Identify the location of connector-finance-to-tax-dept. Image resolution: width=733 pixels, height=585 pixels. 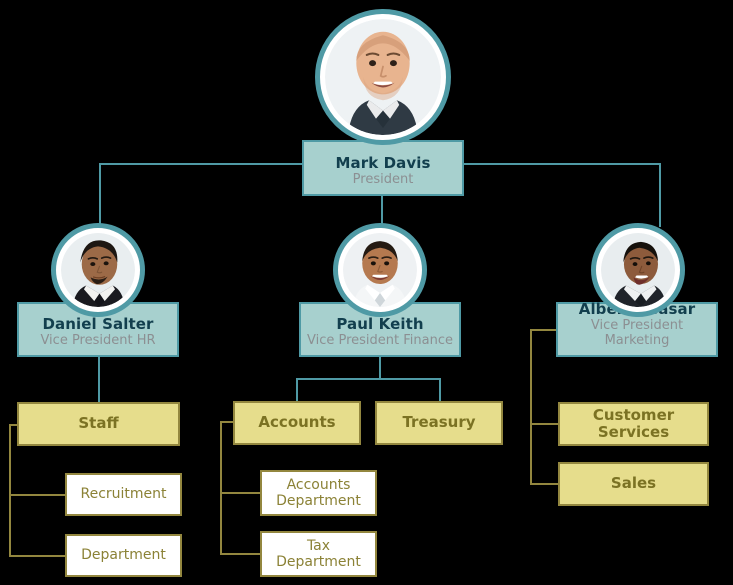
(241, 554).